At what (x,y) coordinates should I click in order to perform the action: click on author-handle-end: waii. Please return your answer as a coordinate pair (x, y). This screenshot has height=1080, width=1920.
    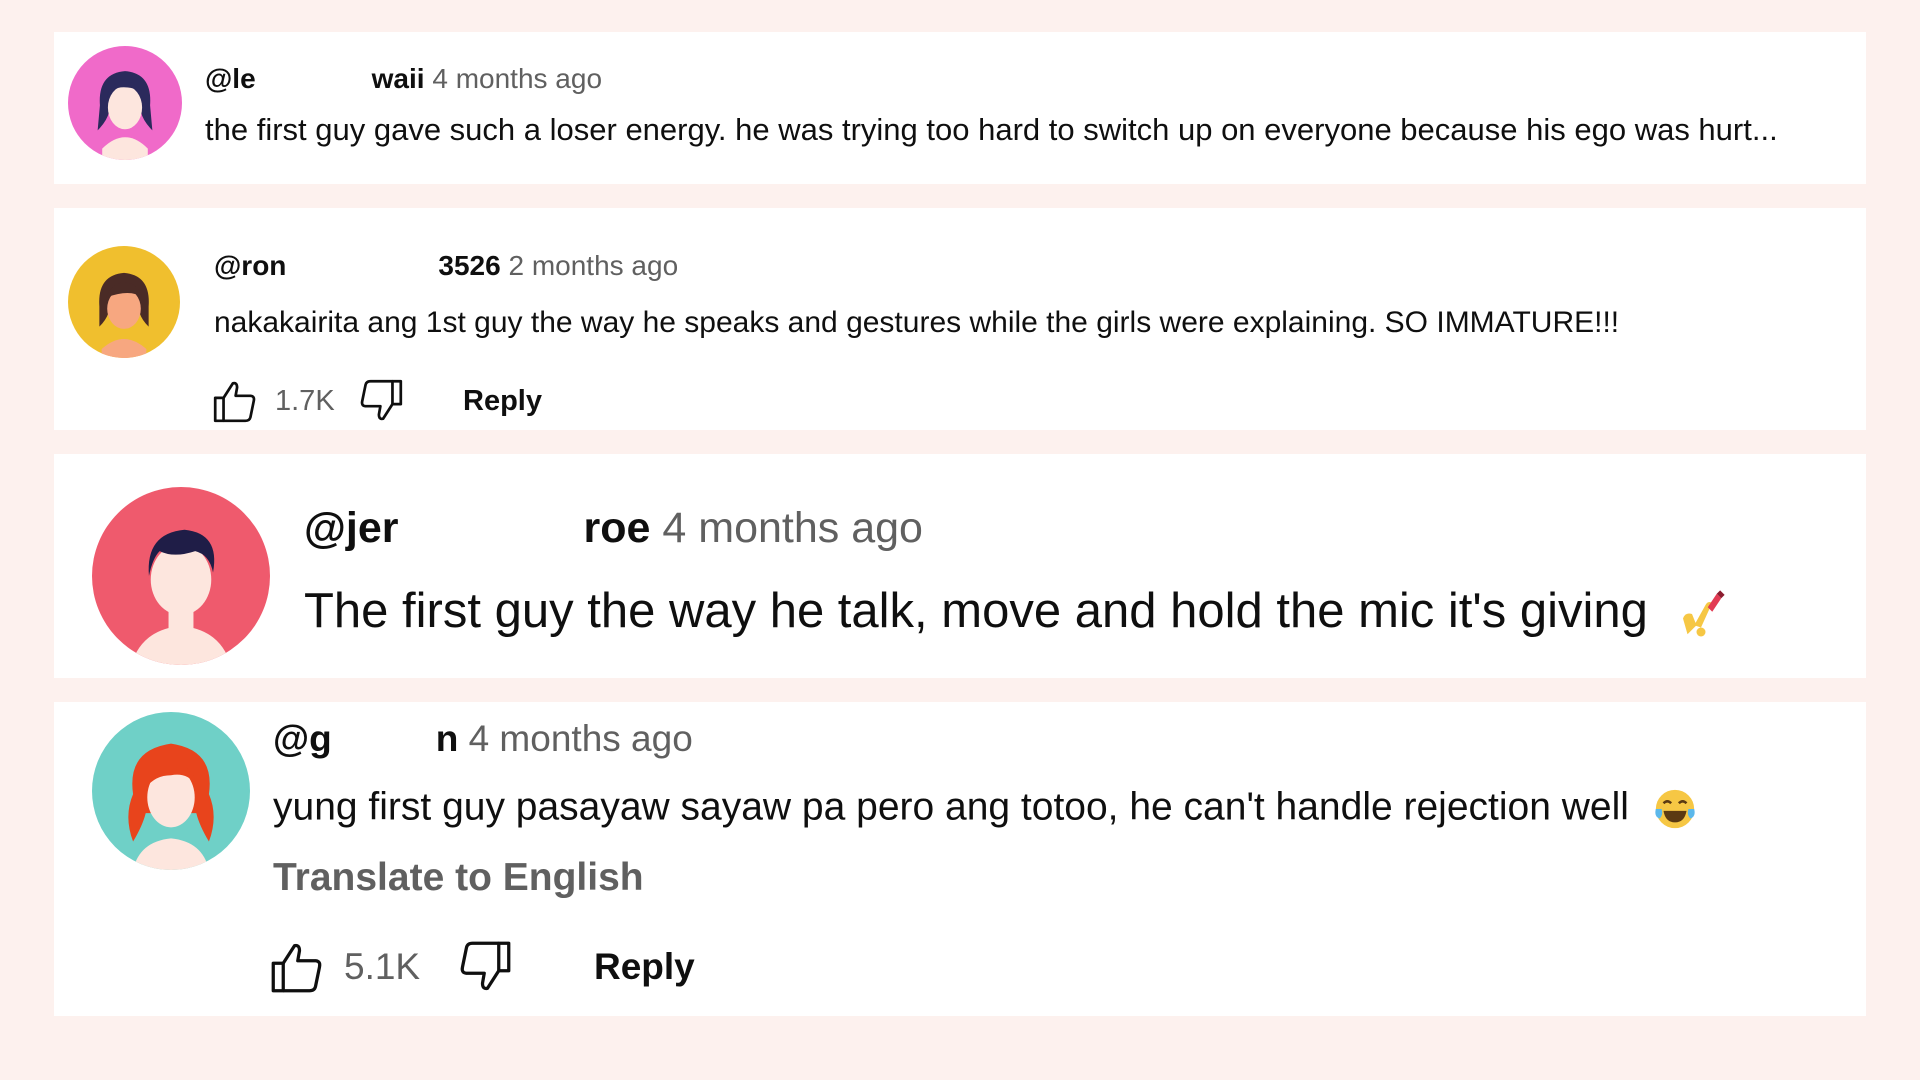
    Looking at the image, I should click on (398, 78).